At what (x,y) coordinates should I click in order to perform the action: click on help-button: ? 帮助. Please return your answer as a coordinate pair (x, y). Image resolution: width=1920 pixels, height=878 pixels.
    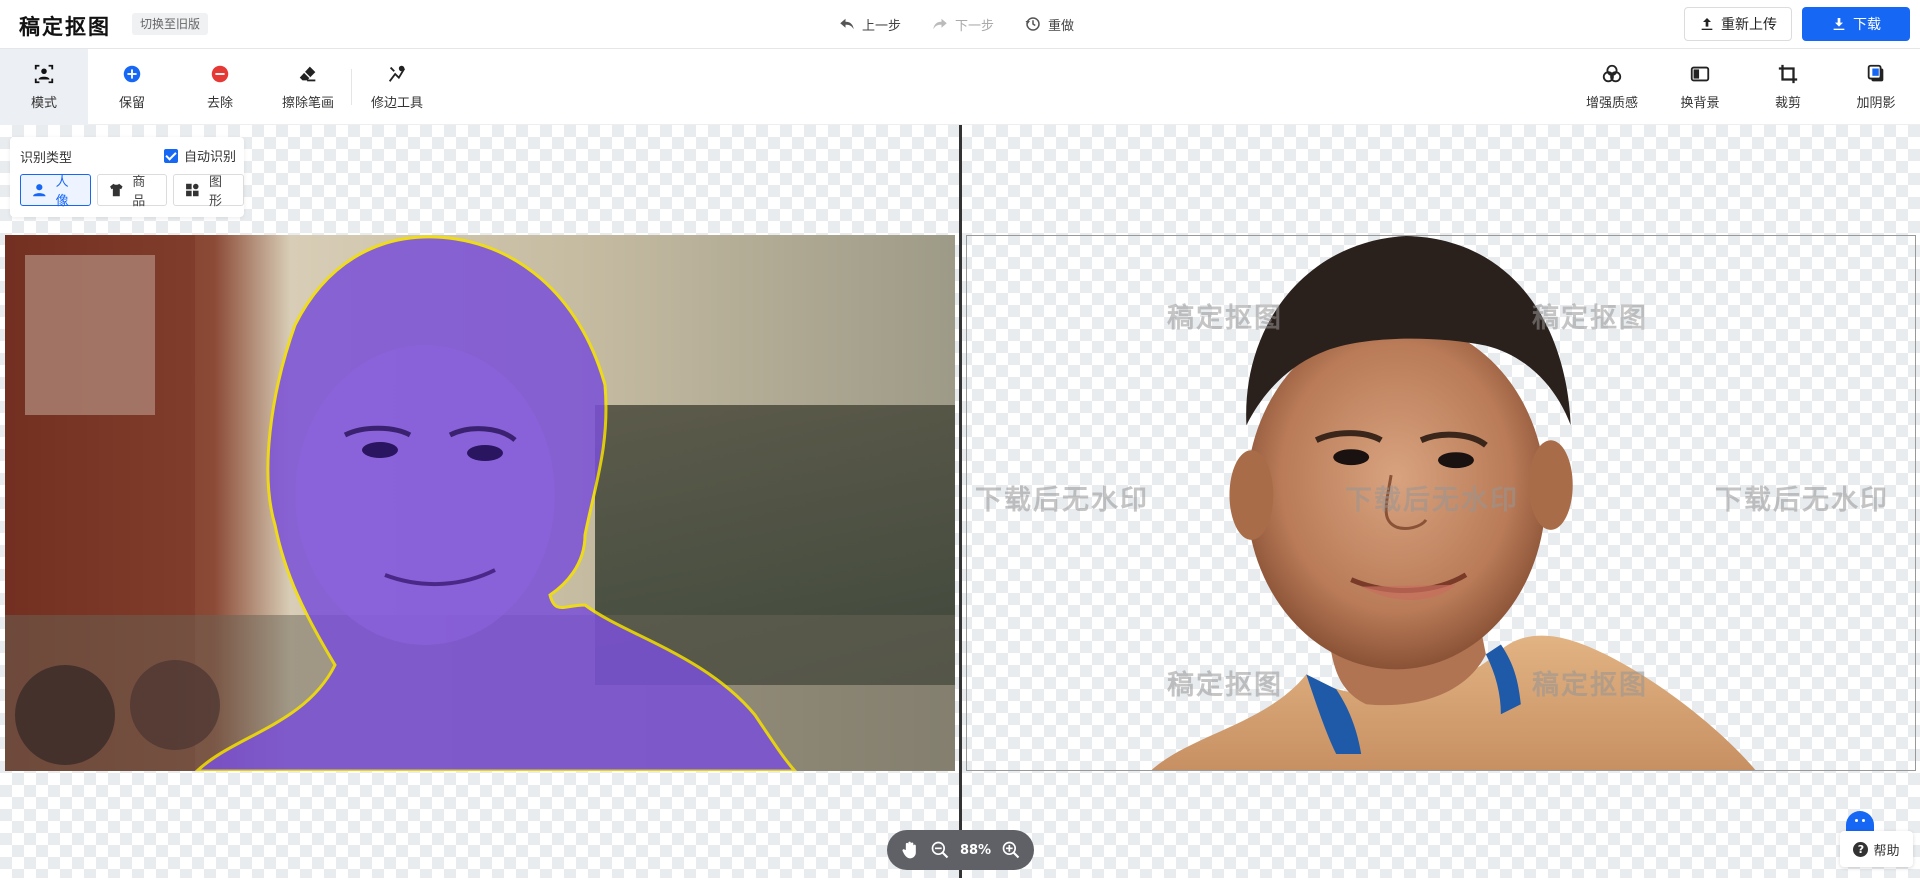
    Looking at the image, I should click on (1876, 849).